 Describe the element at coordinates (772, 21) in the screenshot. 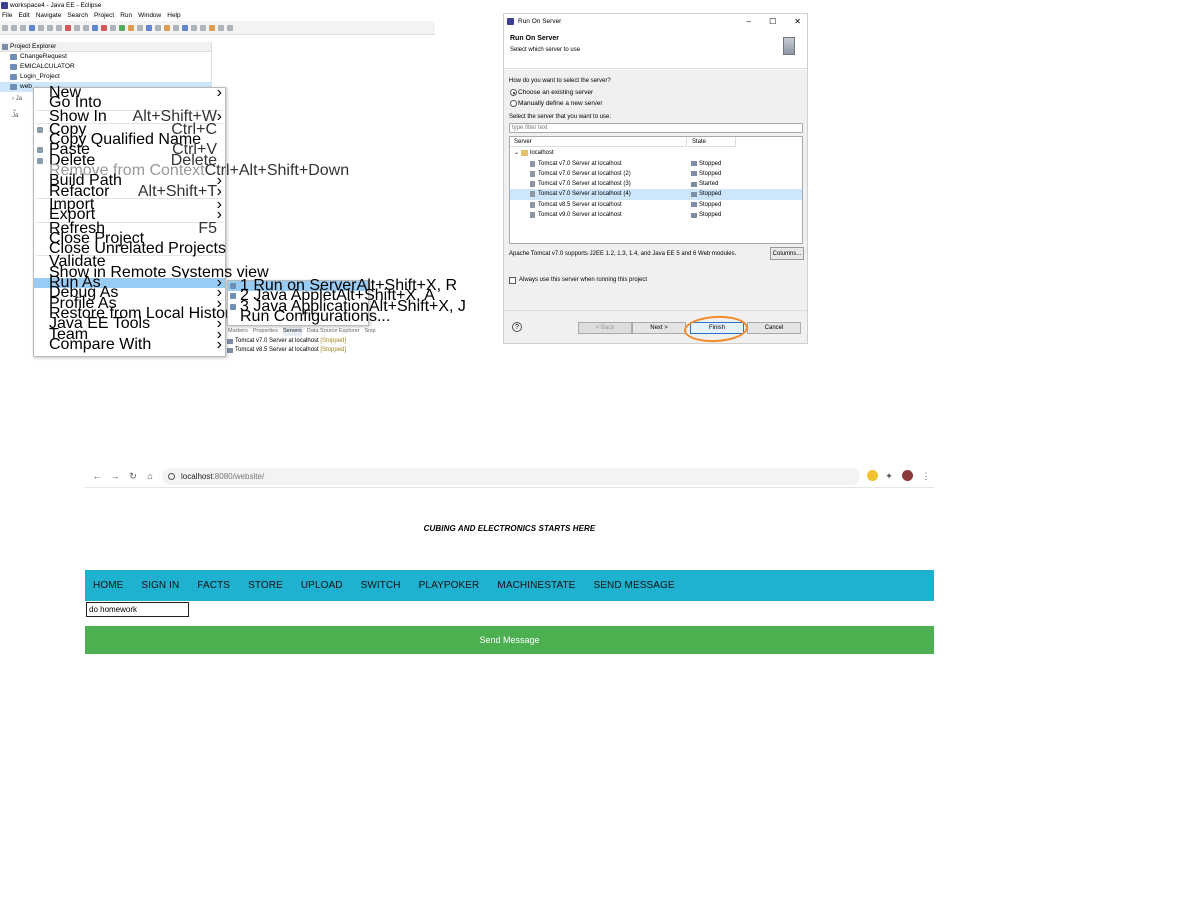

I see `maximize-icon: ☐` at that location.